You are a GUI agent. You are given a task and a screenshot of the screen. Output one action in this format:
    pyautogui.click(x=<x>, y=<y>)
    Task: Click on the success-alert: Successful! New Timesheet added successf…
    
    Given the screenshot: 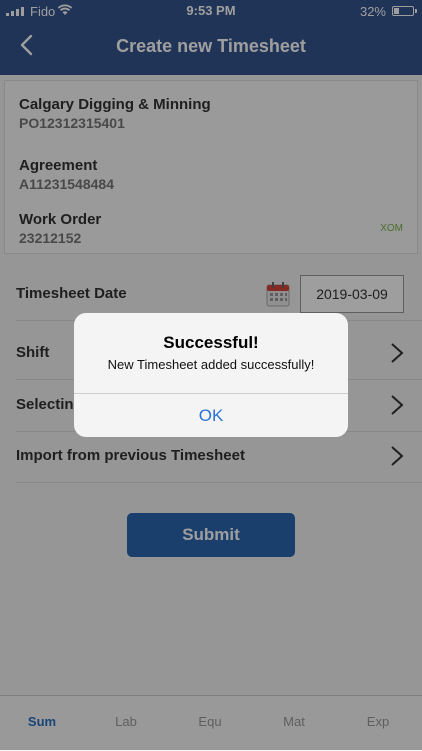 What is the action you would take?
    pyautogui.click(x=211, y=375)
    